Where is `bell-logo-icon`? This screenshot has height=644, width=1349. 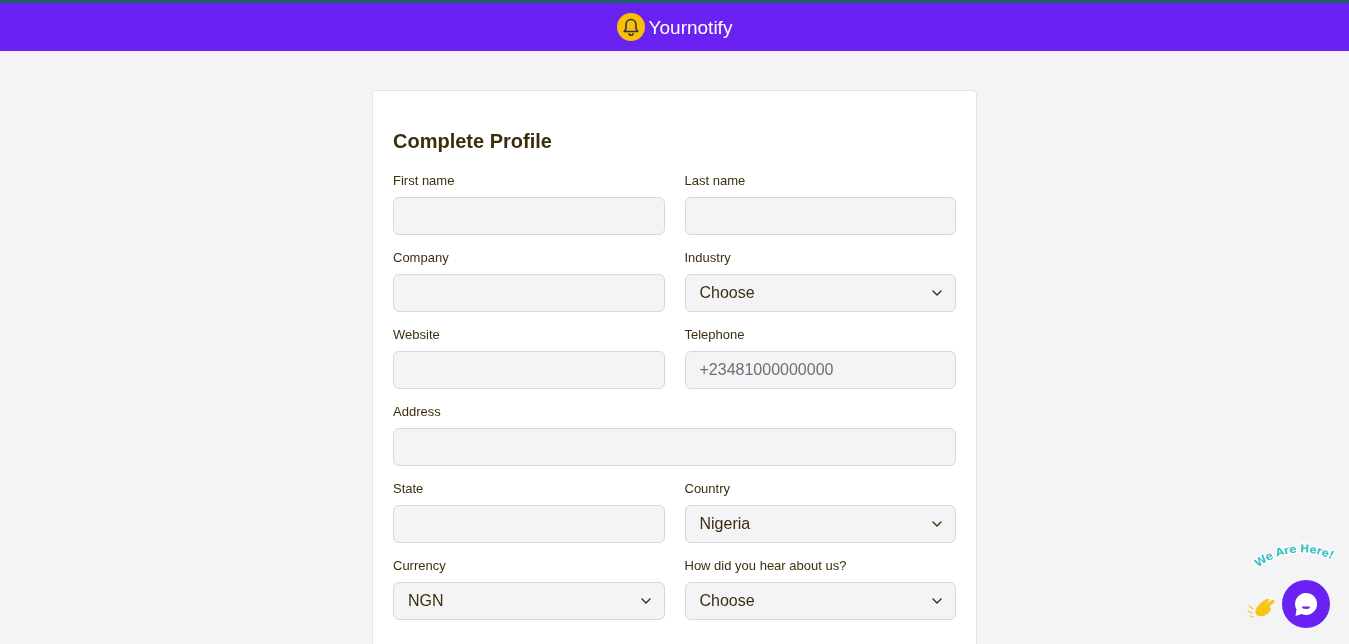 bell-logo-icon is located at coordinates (630, 27).